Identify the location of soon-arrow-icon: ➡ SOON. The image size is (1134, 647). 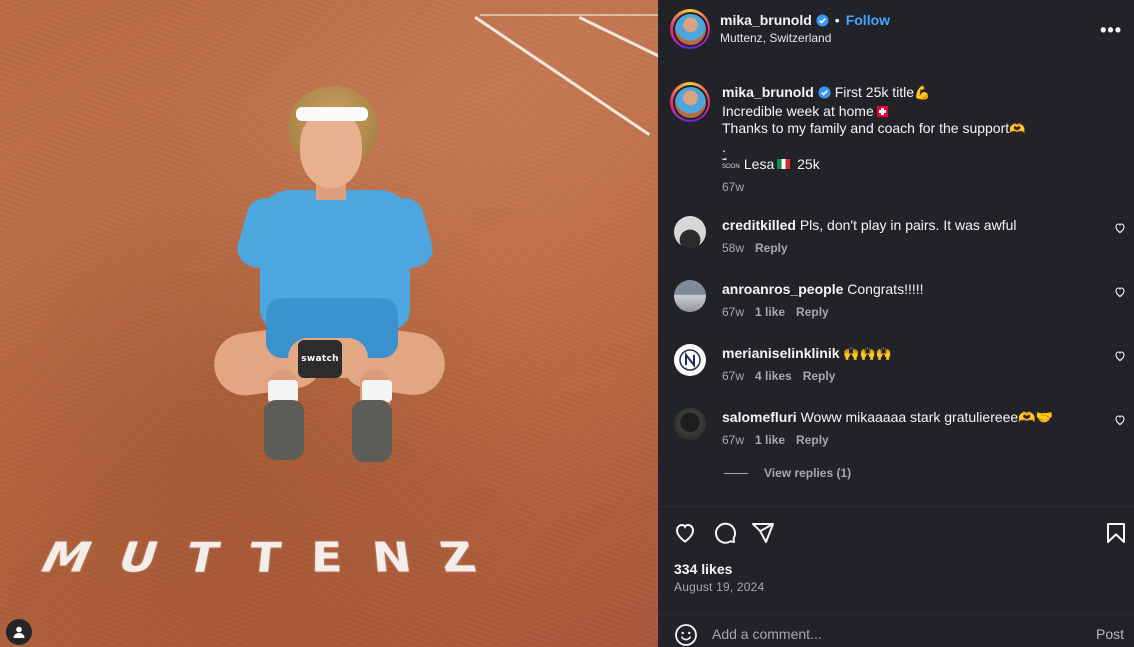
(731, 163).